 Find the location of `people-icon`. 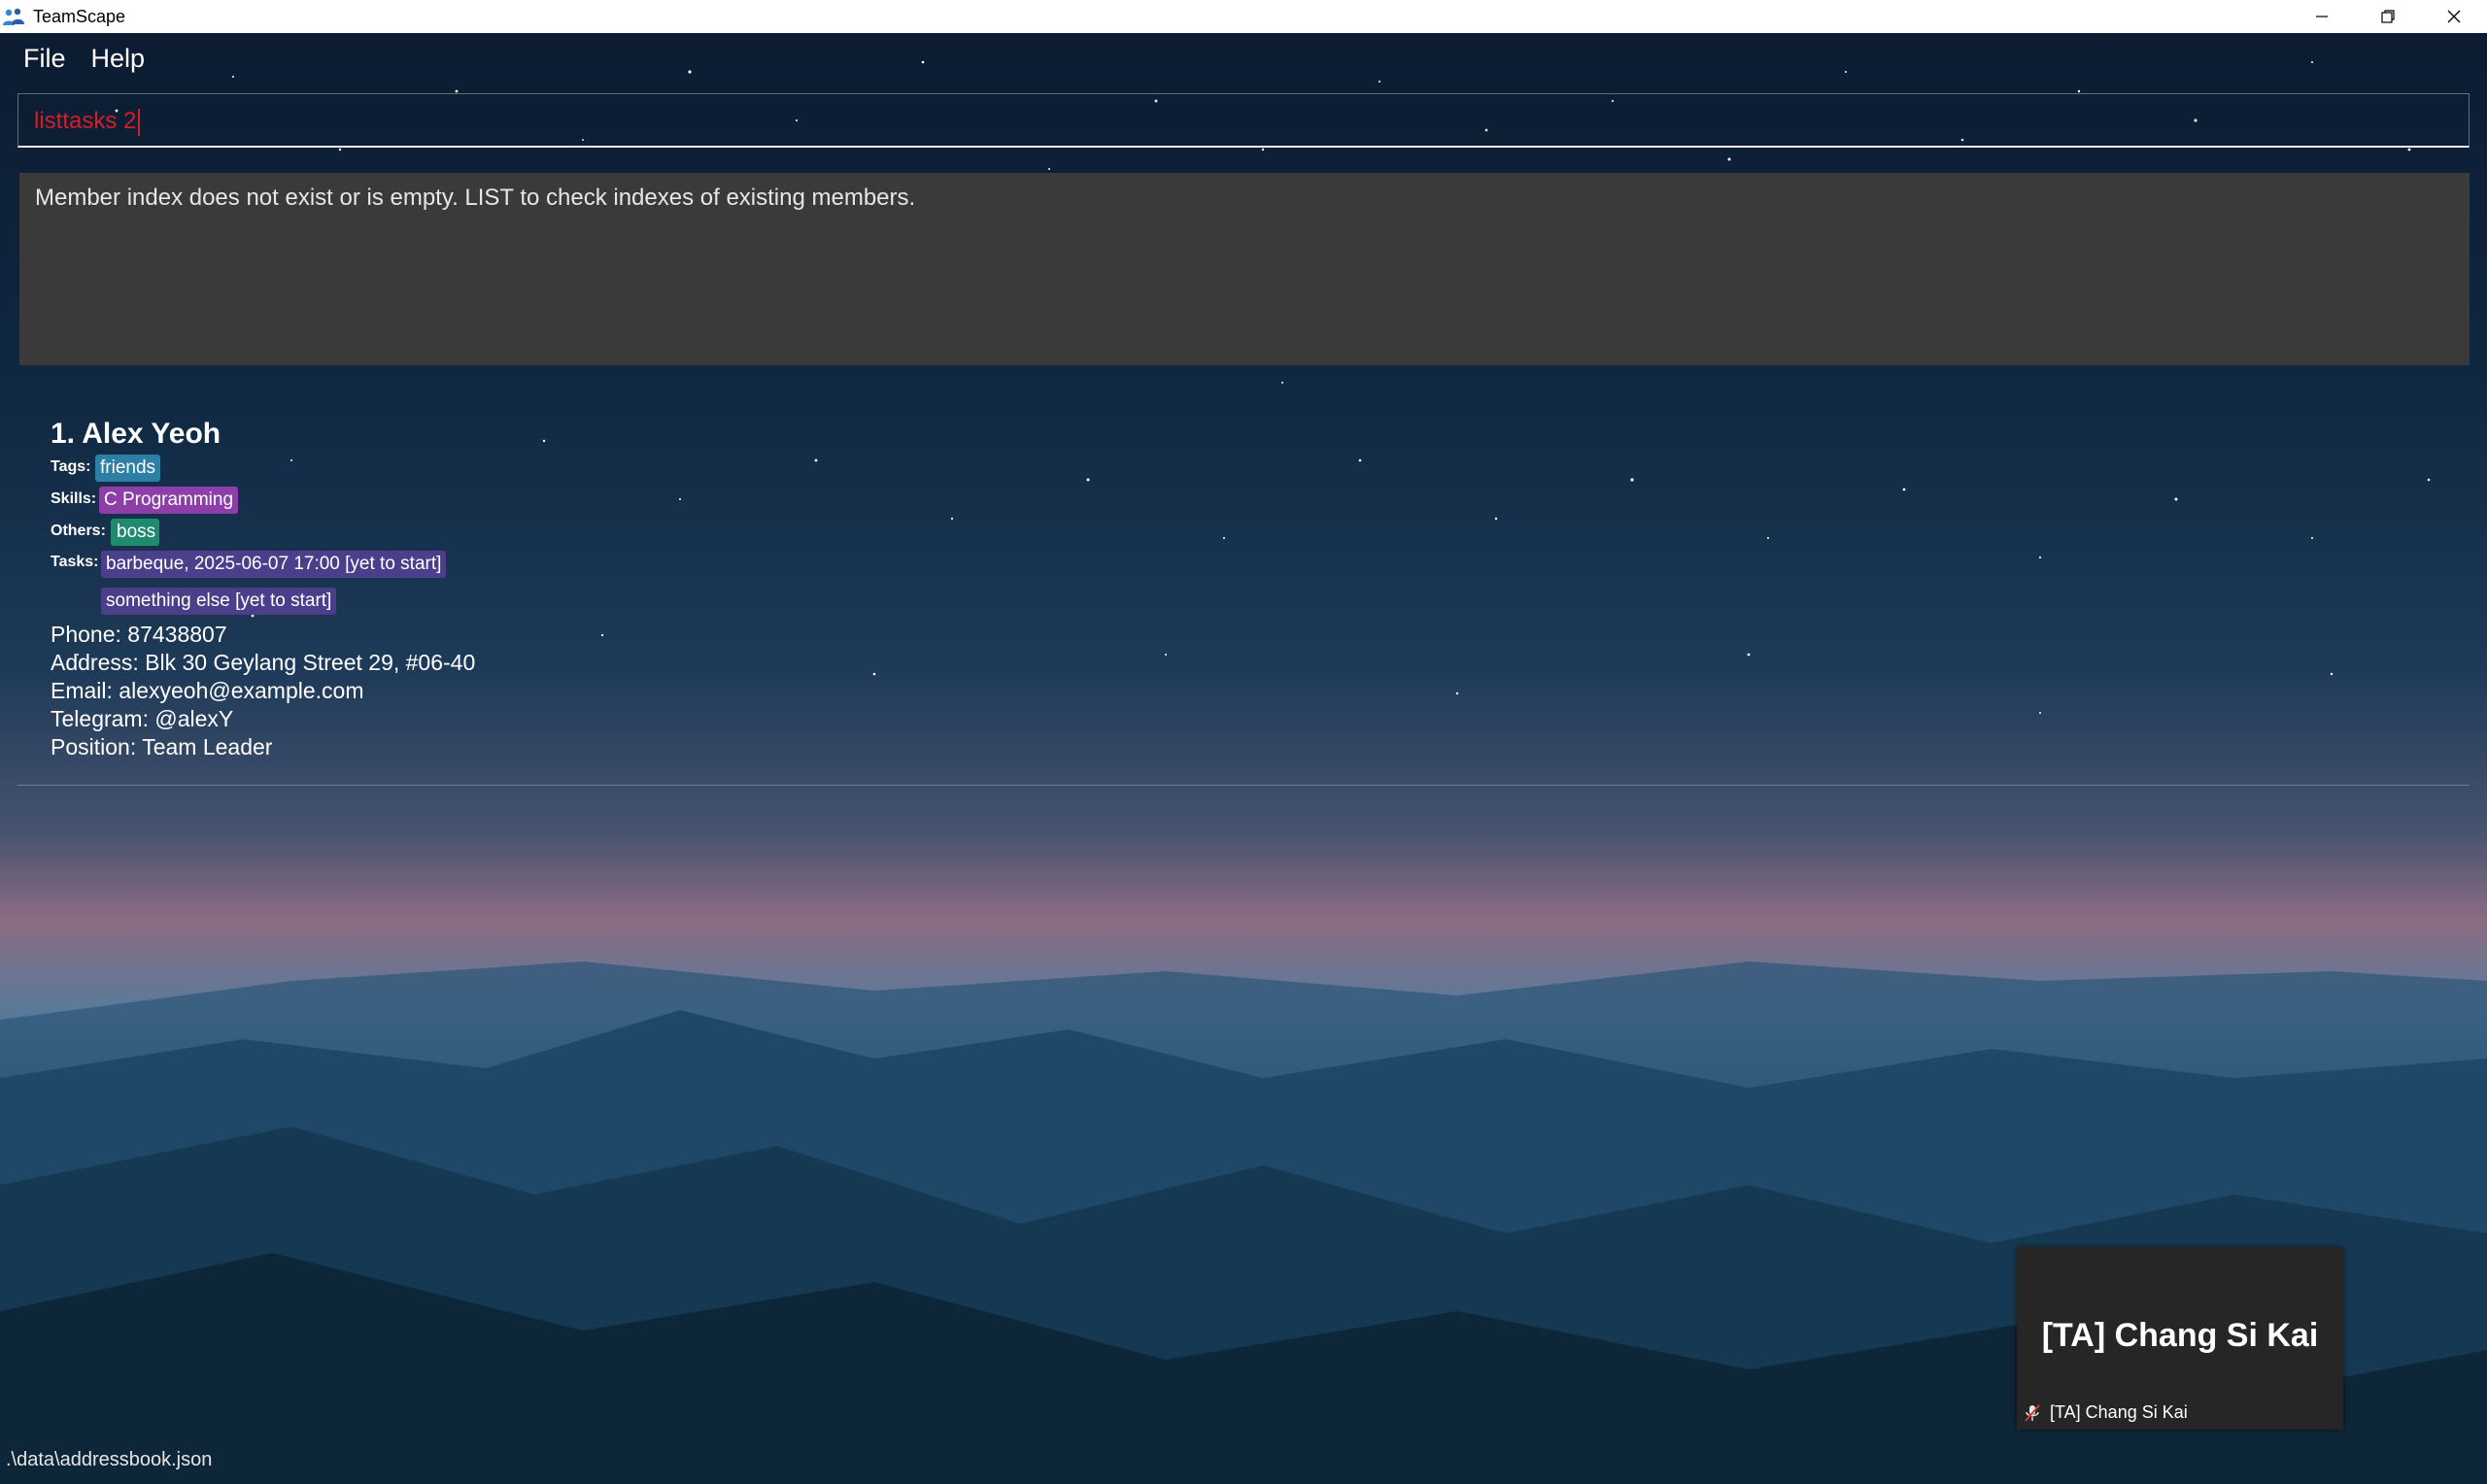

people-icon is located at coordinates (13, 16).